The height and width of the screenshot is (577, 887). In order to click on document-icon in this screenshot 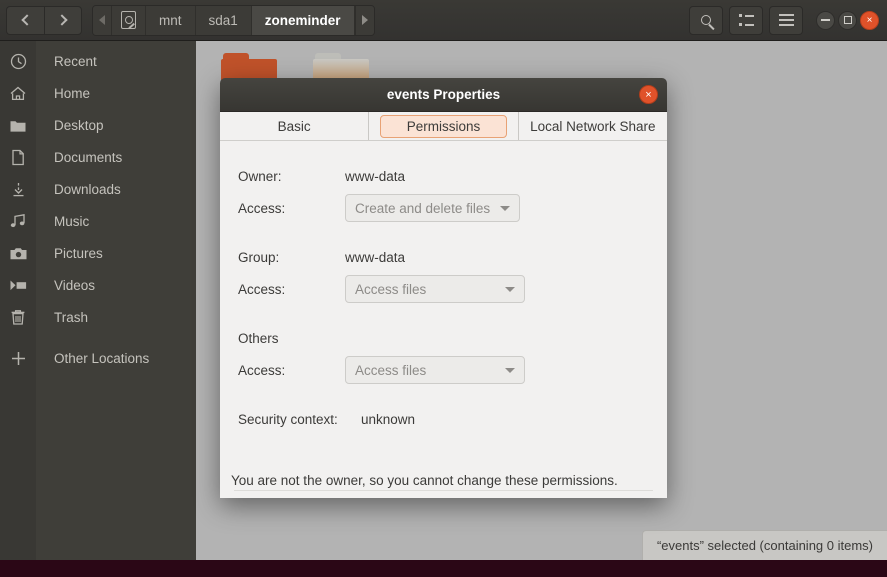, I will do `click(18, 157)`.